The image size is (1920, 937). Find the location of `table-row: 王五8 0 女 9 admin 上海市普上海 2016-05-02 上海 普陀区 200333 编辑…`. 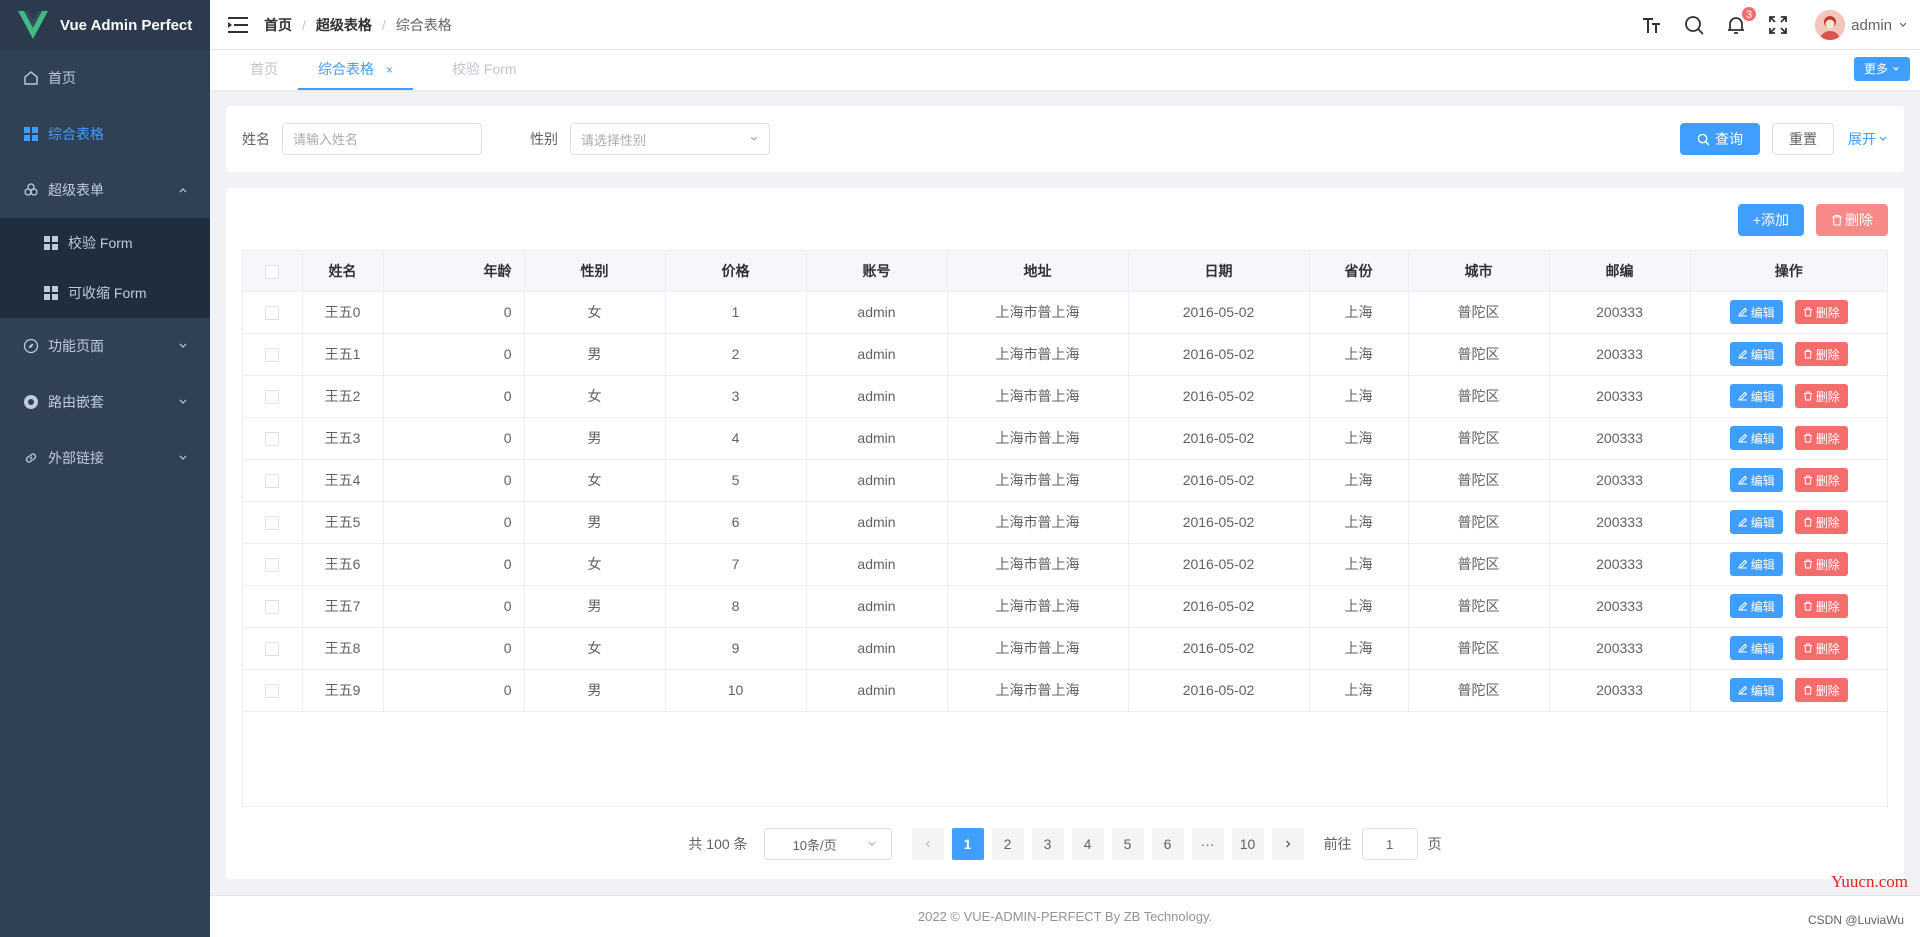

table-row: 王五8 0 女 9 admin 上海市普上海 2016-05-02 上海 普陀区 200333 编辑… is located at coordinates (1065, 648).